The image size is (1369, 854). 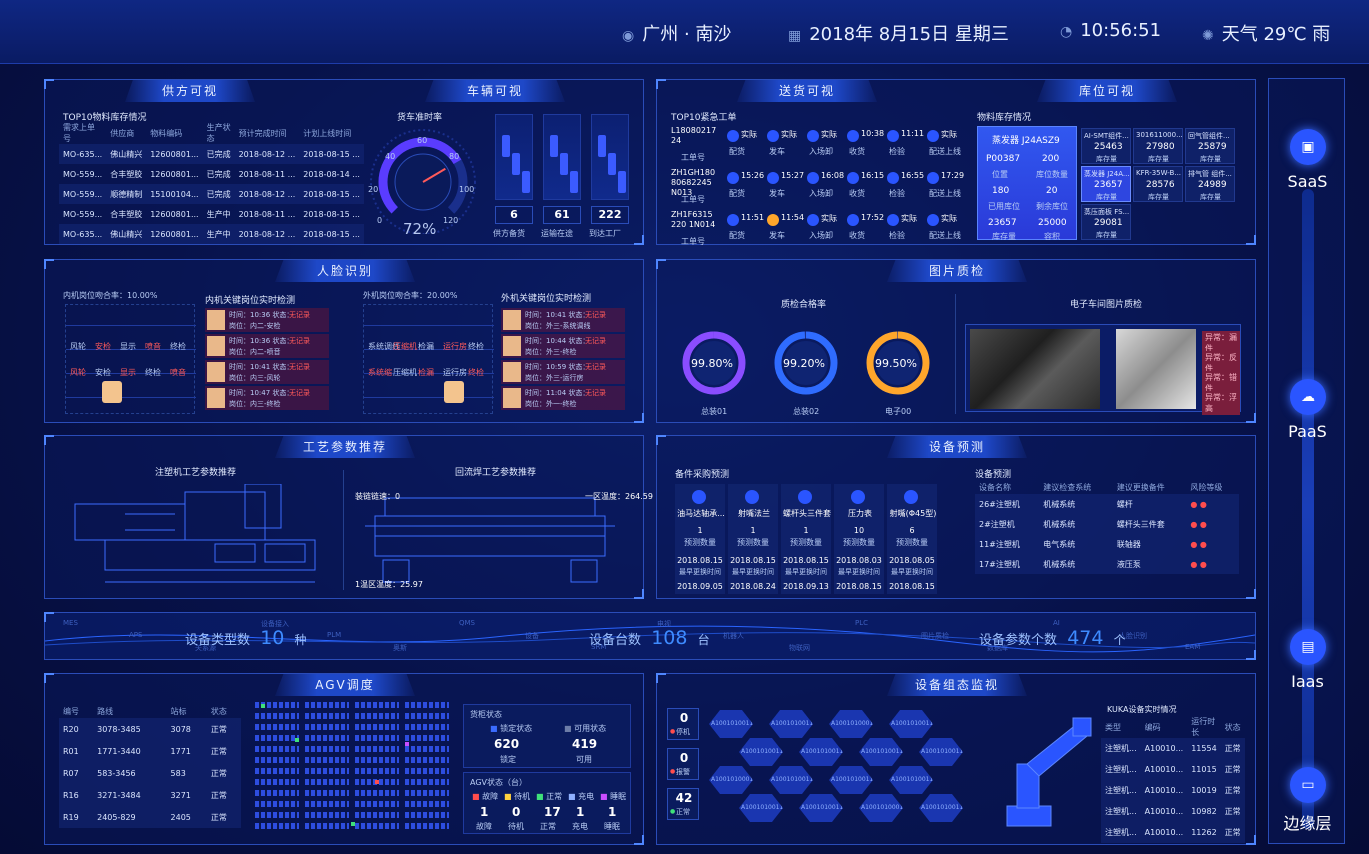 I want to click on detection-row: 时间：10:41 状态： 无记录 岗位：外三-系统调线, so click(x=563, y=320).